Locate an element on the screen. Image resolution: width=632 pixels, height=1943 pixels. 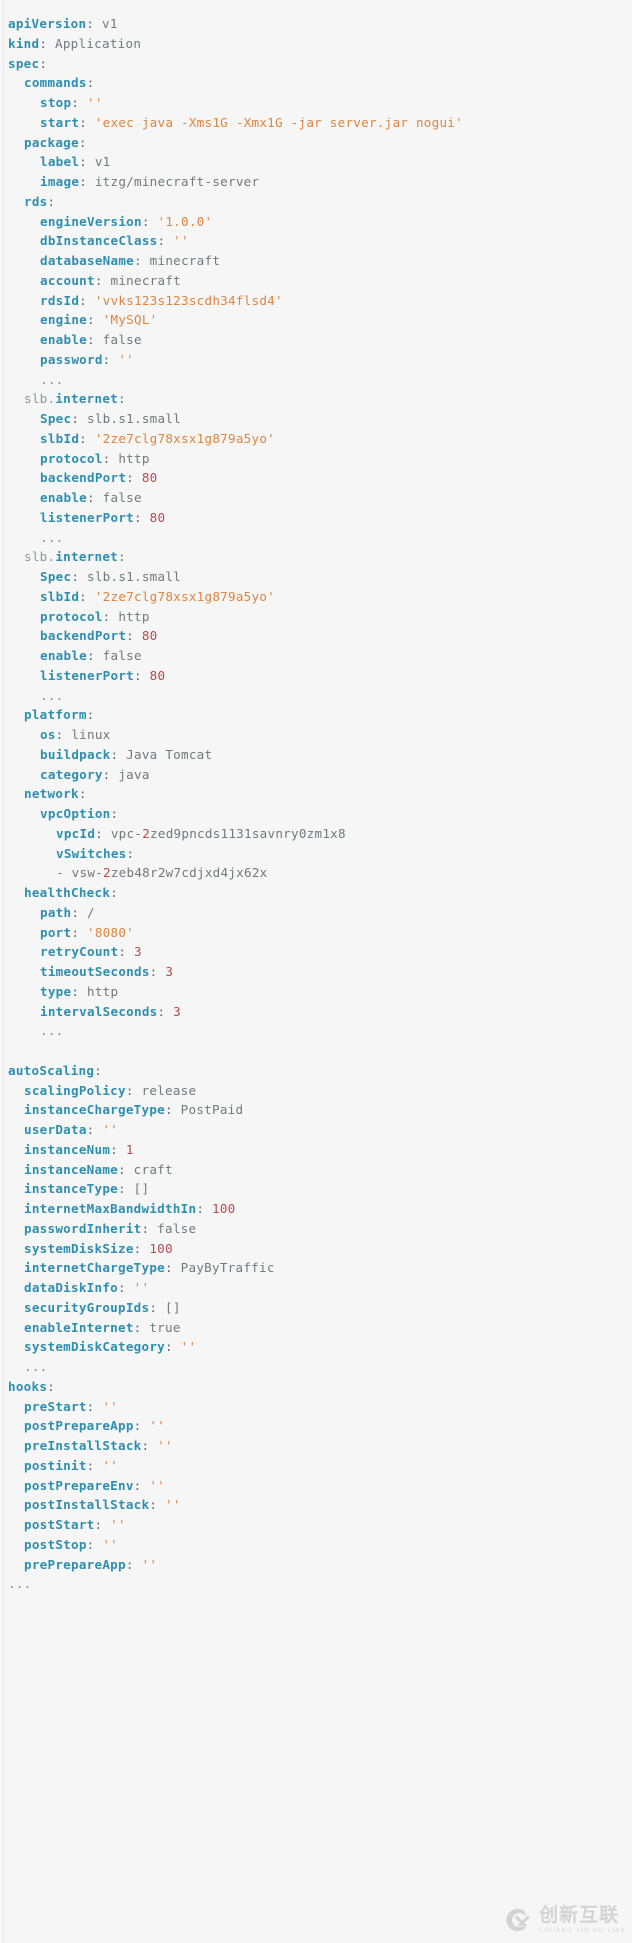
code-line: kind: Application is located at coordinates (316, 44).